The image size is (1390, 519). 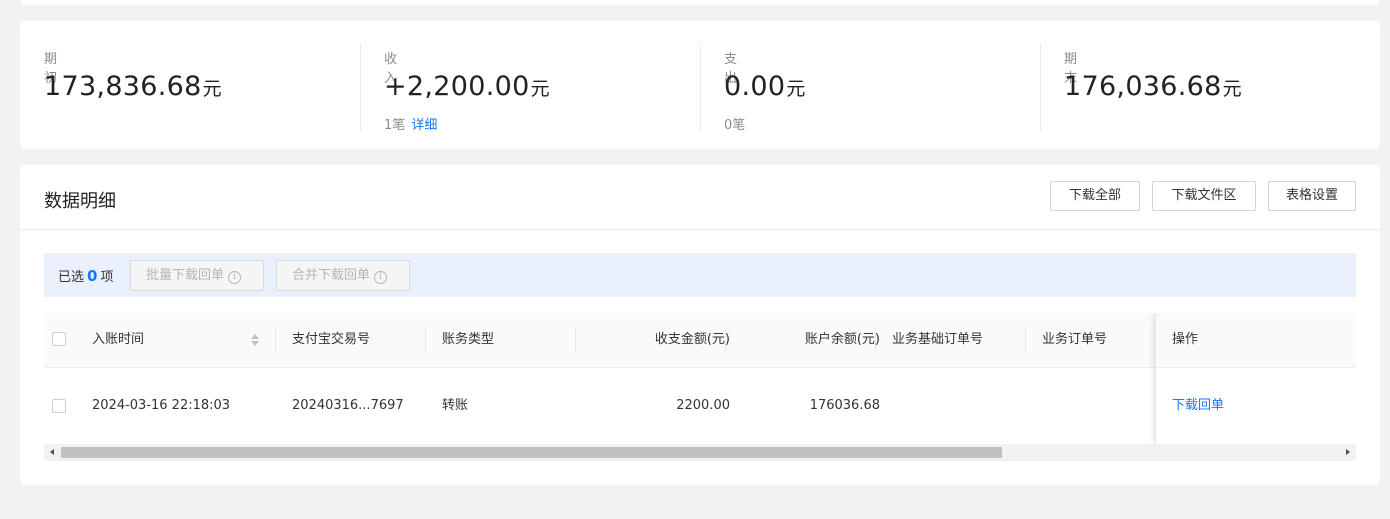 What do you see at coordinates (842, 339) in the screenshot?
I see `col-header-balance: 账户余额(元)` at bounding box center [842, 339].